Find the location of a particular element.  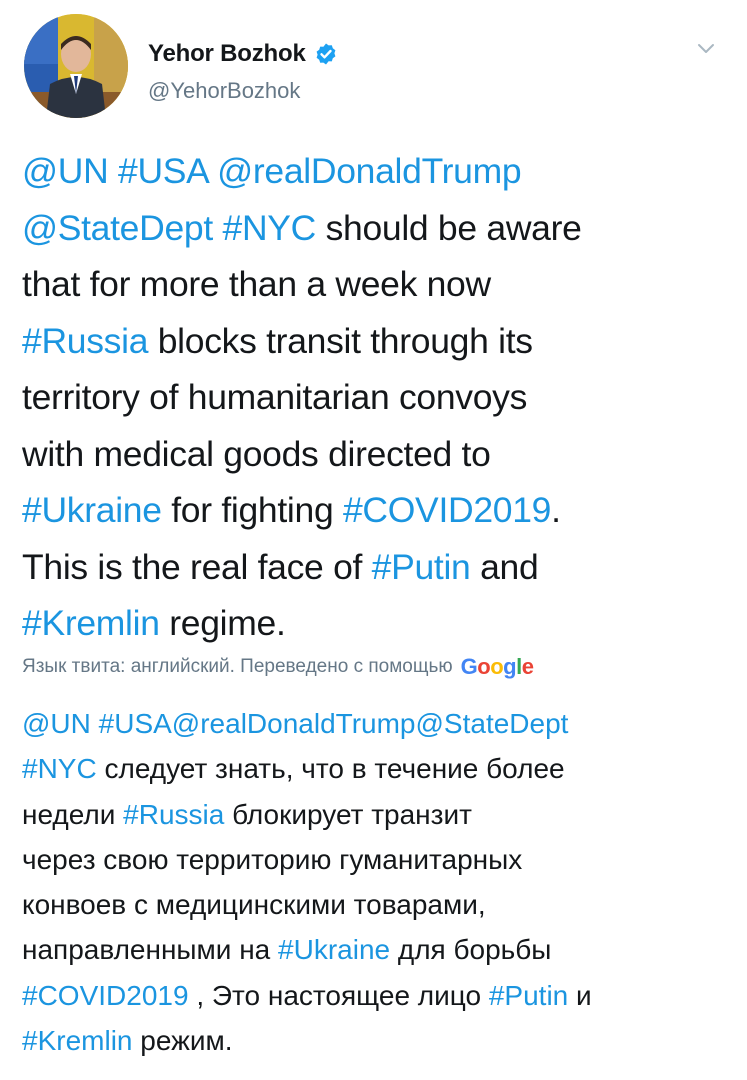

tweet-line: that for more than a week now is located at coordinates (378, 284).